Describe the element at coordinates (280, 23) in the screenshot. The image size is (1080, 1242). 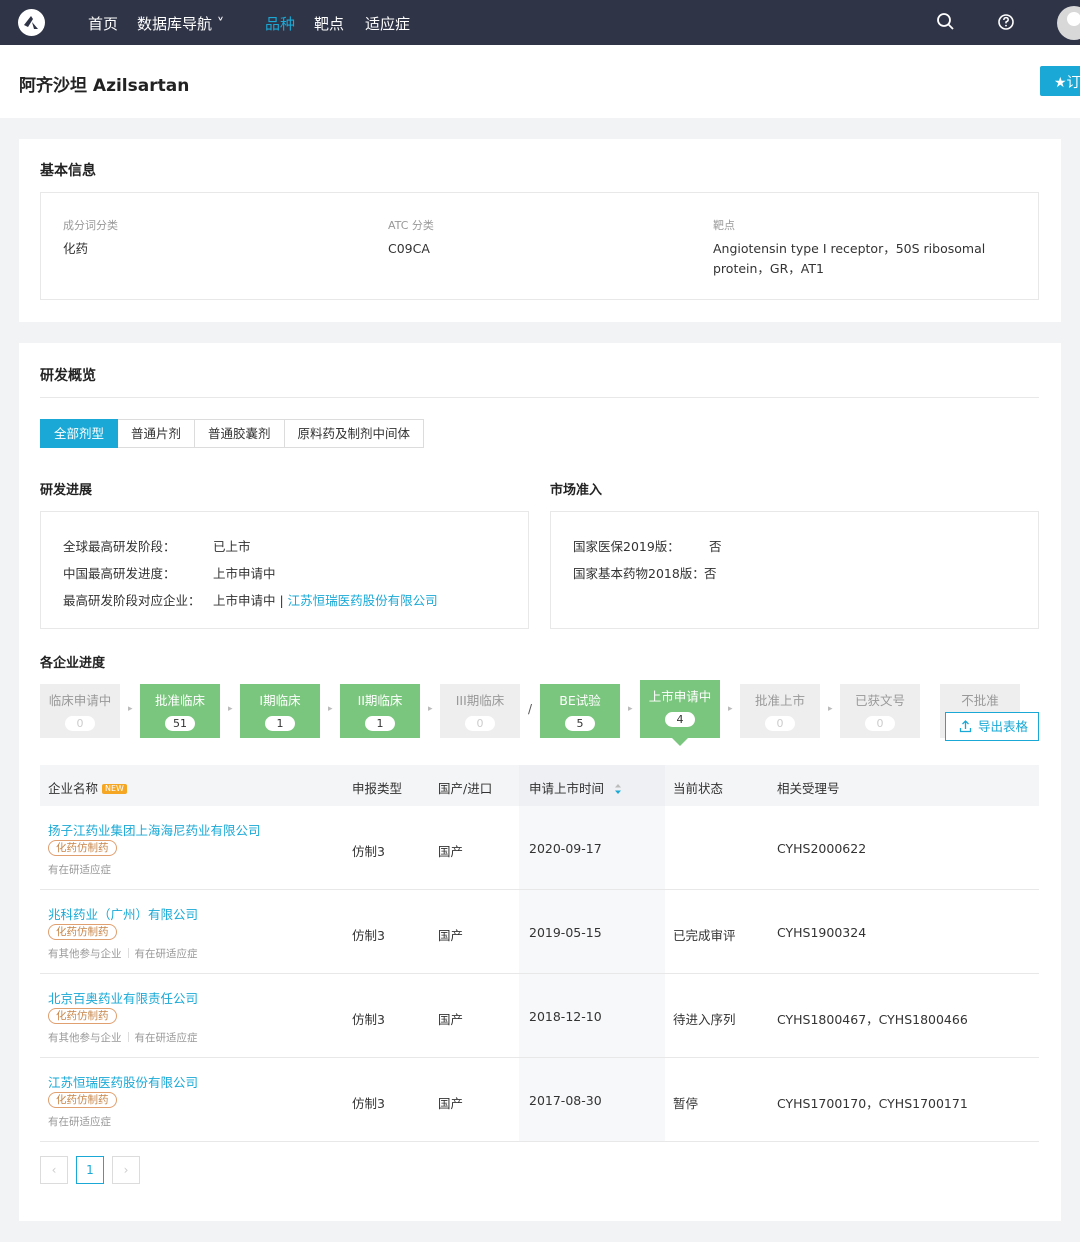
I see `nav-drug: 品种` at that location.